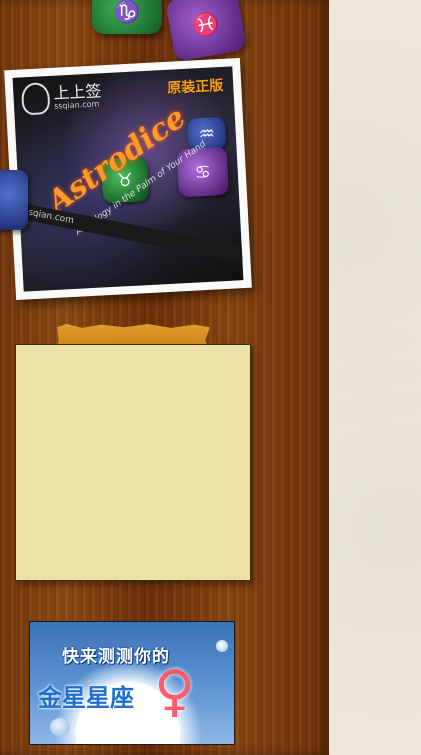 The width and height of the screenshot is (421, 755). I want to click on blue-die-edge-icon, so click(14, 200).